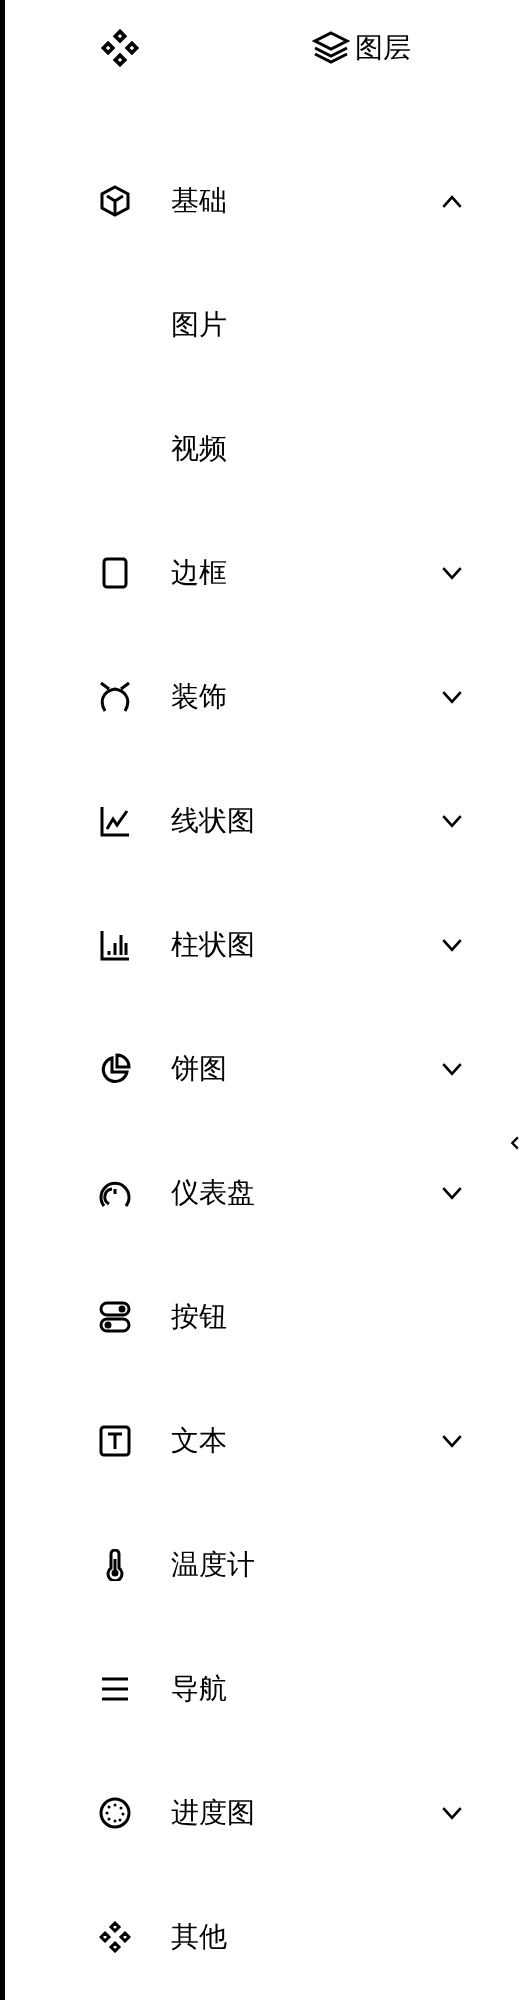  Describe the element at coordinates (262, 945) in the screenshot. I see `menu-item: 柱状图` at that location.